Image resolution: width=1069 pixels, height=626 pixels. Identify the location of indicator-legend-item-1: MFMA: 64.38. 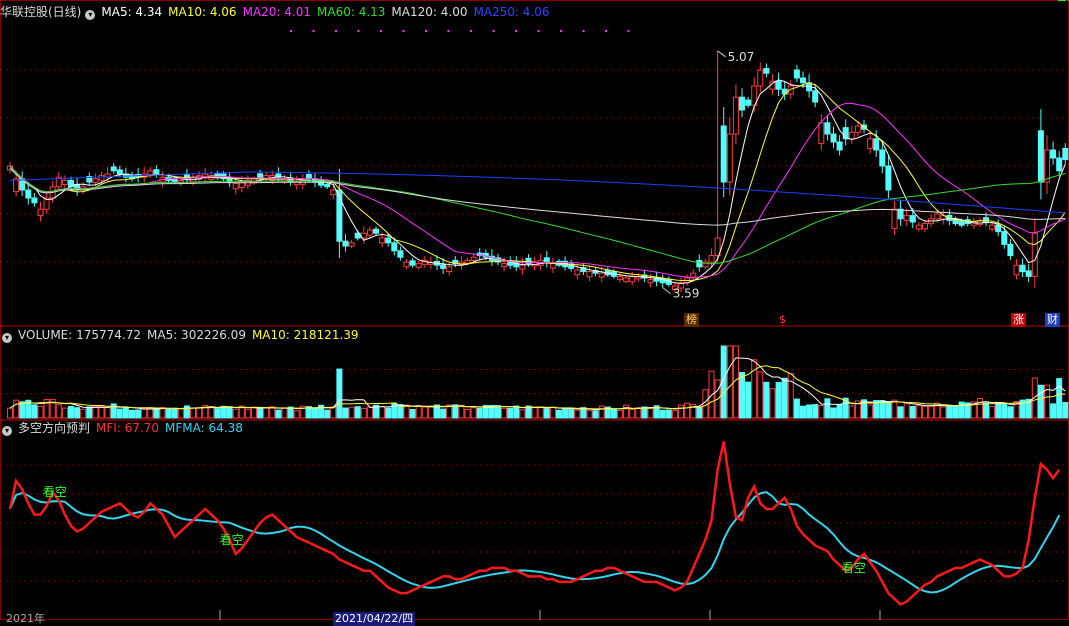
(204, 428).